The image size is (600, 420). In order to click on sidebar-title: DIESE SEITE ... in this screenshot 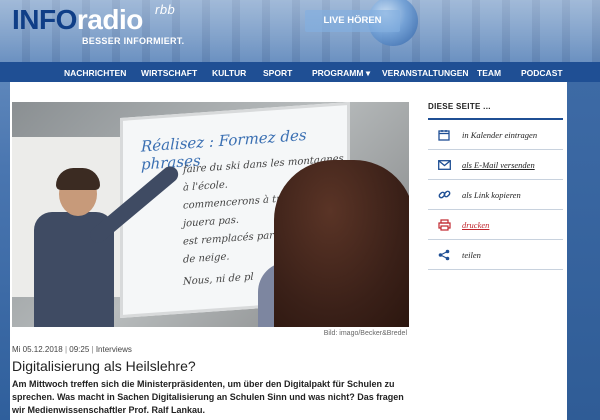, I will do `click(495, 111)`.